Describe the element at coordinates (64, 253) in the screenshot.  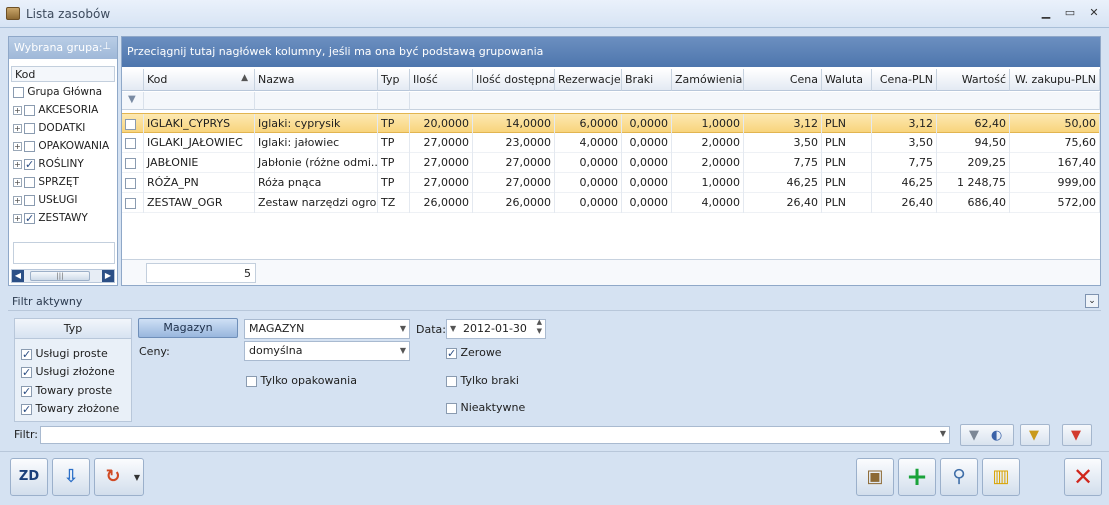
I see `tree-filter-box` at that location.